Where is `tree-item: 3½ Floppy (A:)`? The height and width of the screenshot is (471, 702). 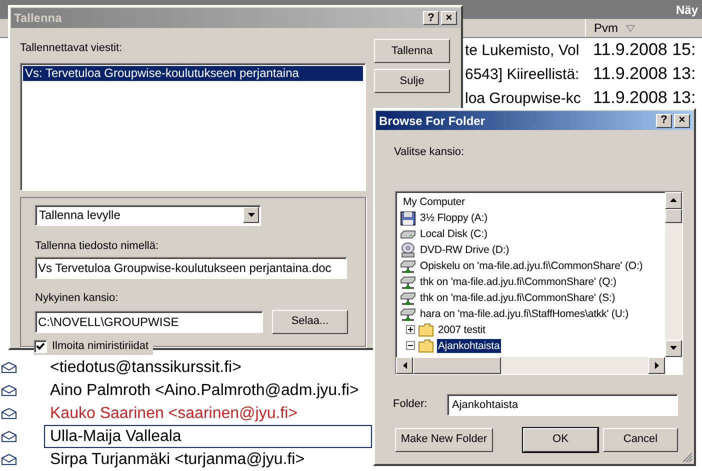 tree-item: 3½ Floppy (A:) is located at coordinates (453, 217).